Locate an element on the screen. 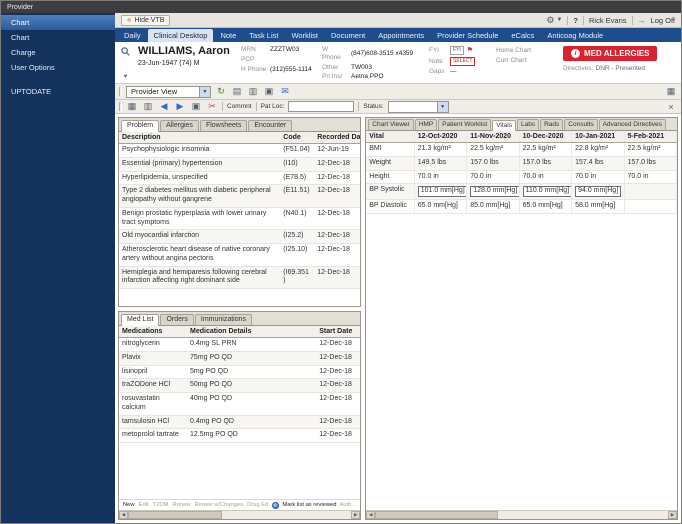  meds-tab-immunizations: Immunizations is located at coordinates (223, 320).